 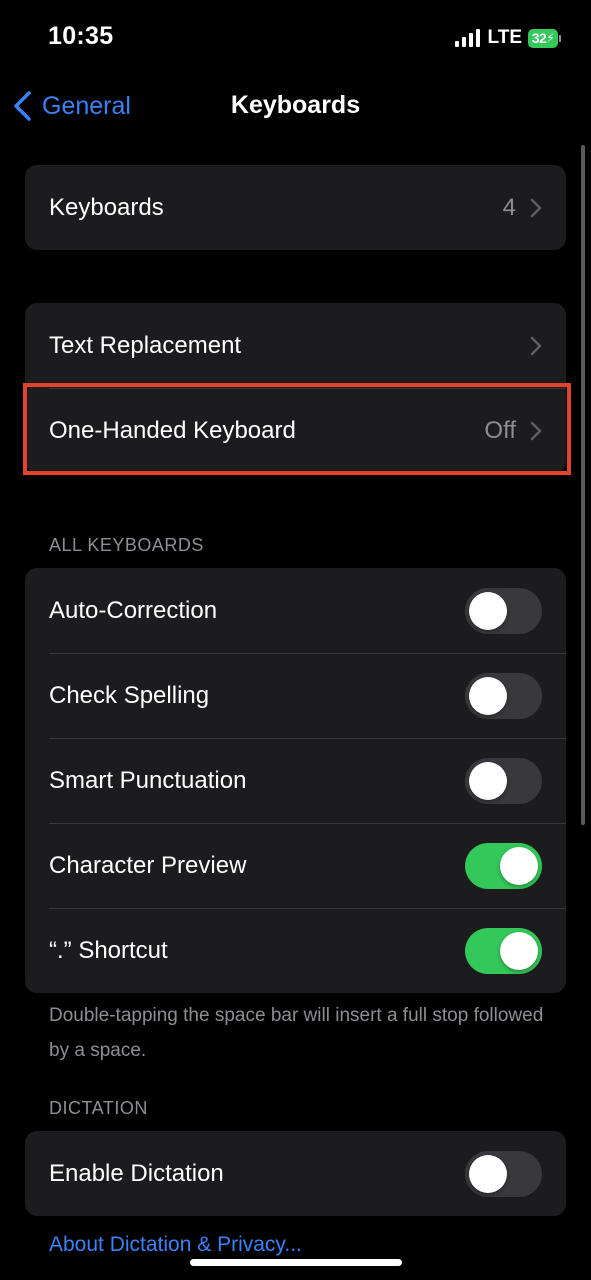 I want to click on one-handed-keyboard-value: Off, so click(x=500, y=430).